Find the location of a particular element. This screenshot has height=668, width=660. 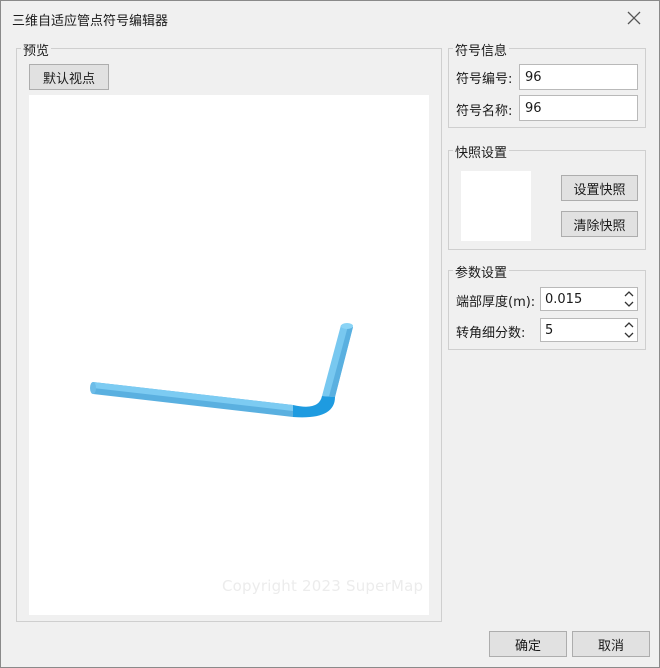

corner-subdiv-spinner is located at coordinates (589, 330).